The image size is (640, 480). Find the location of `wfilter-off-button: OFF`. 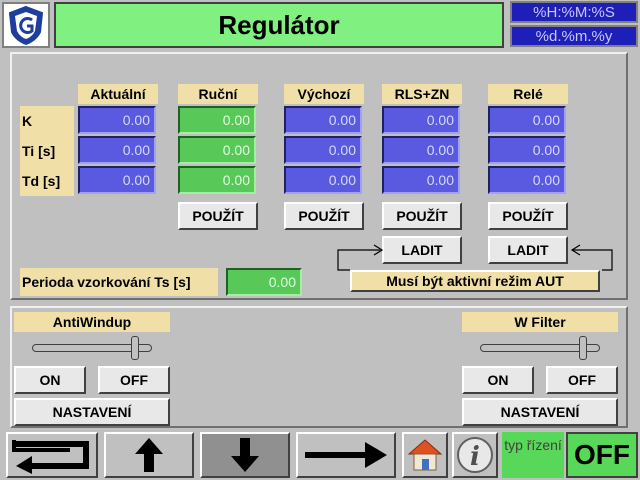

wfilter-off-button: OFF is located at coordinates (582, 380).